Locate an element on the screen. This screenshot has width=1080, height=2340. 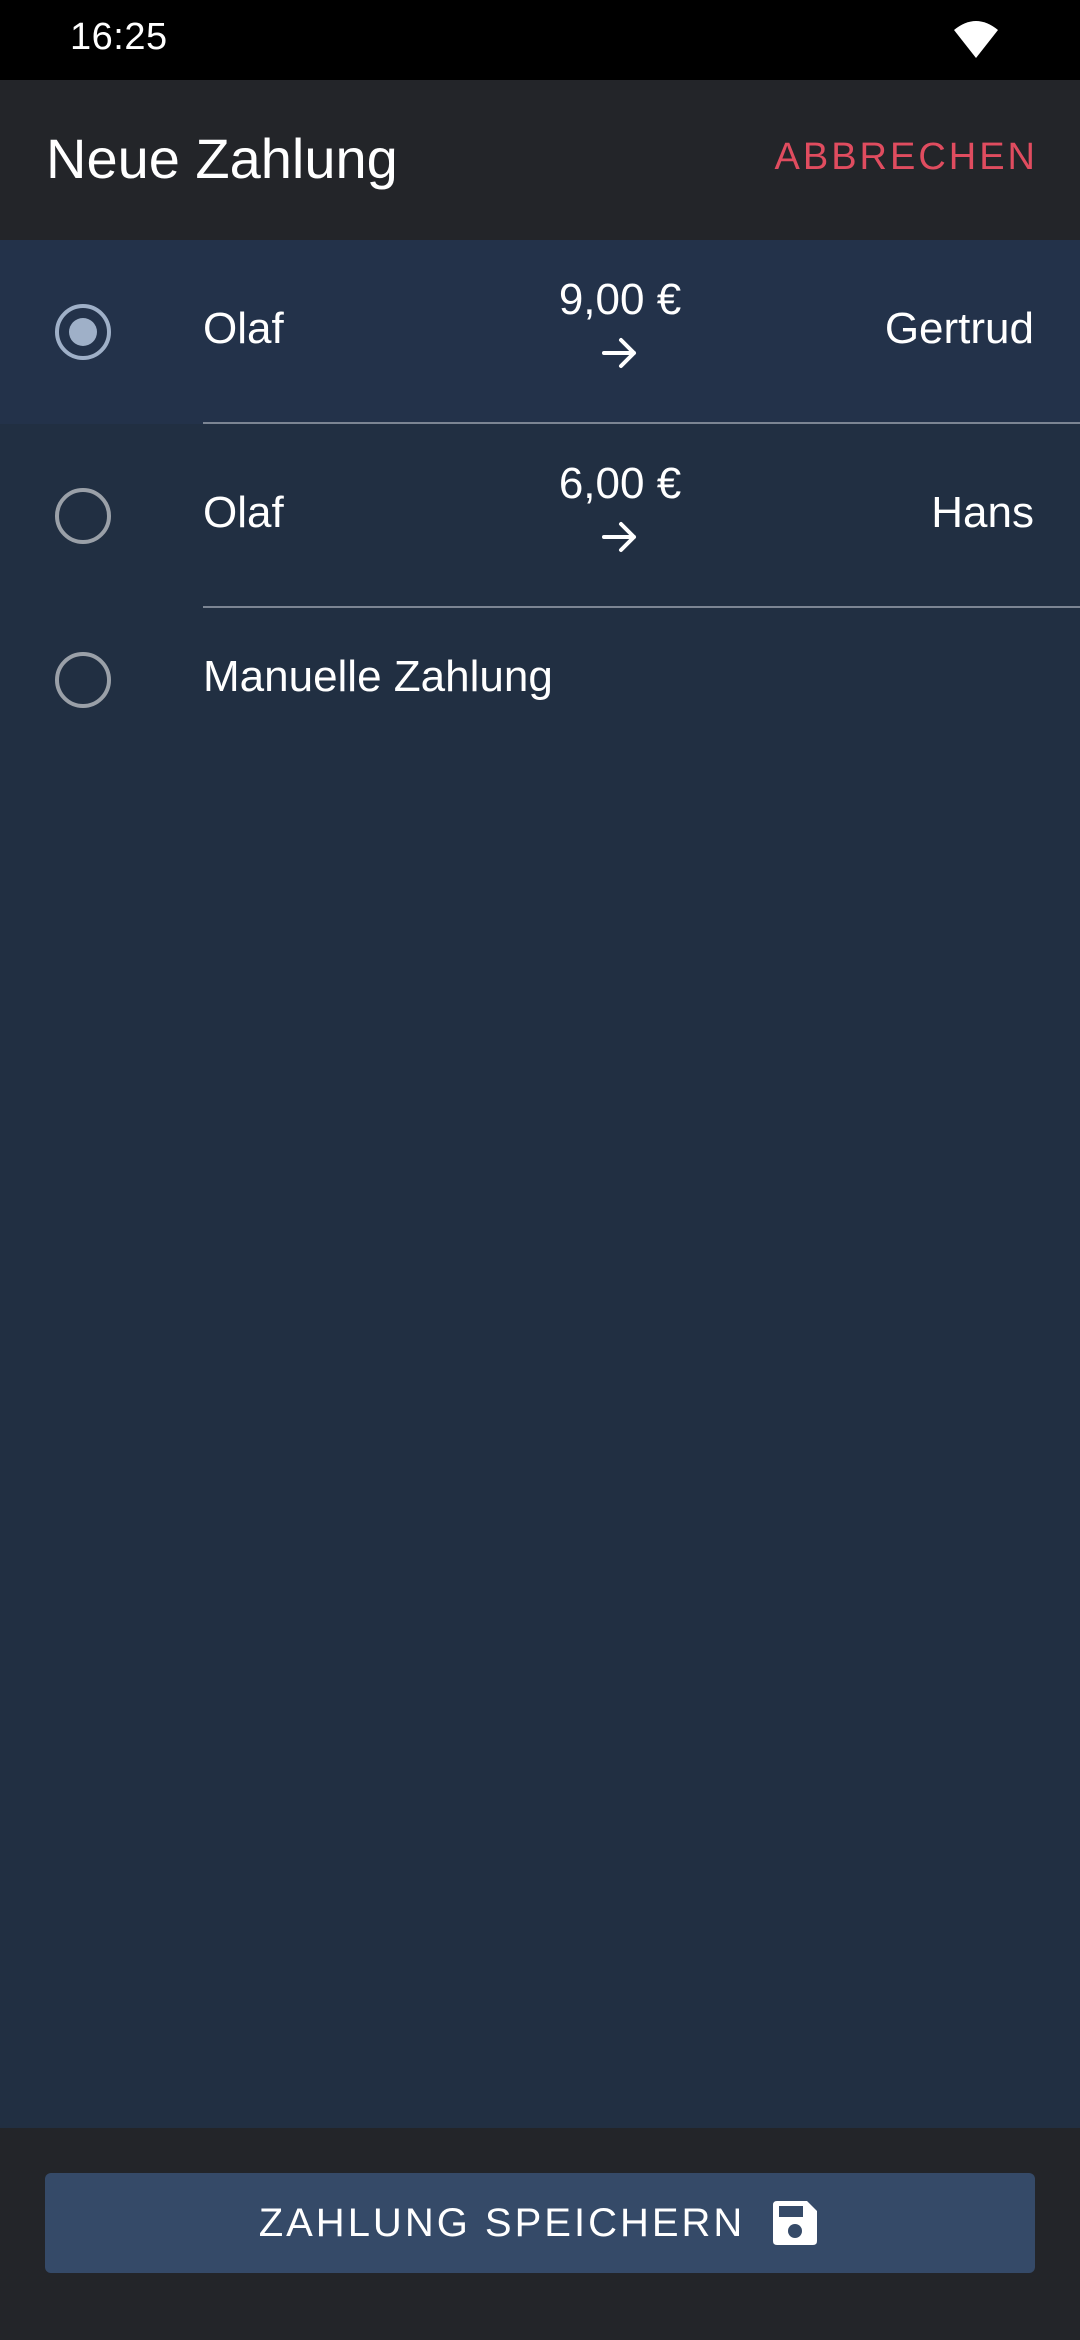
amount-block: 6,00 € is located at coordinates (620, 504).